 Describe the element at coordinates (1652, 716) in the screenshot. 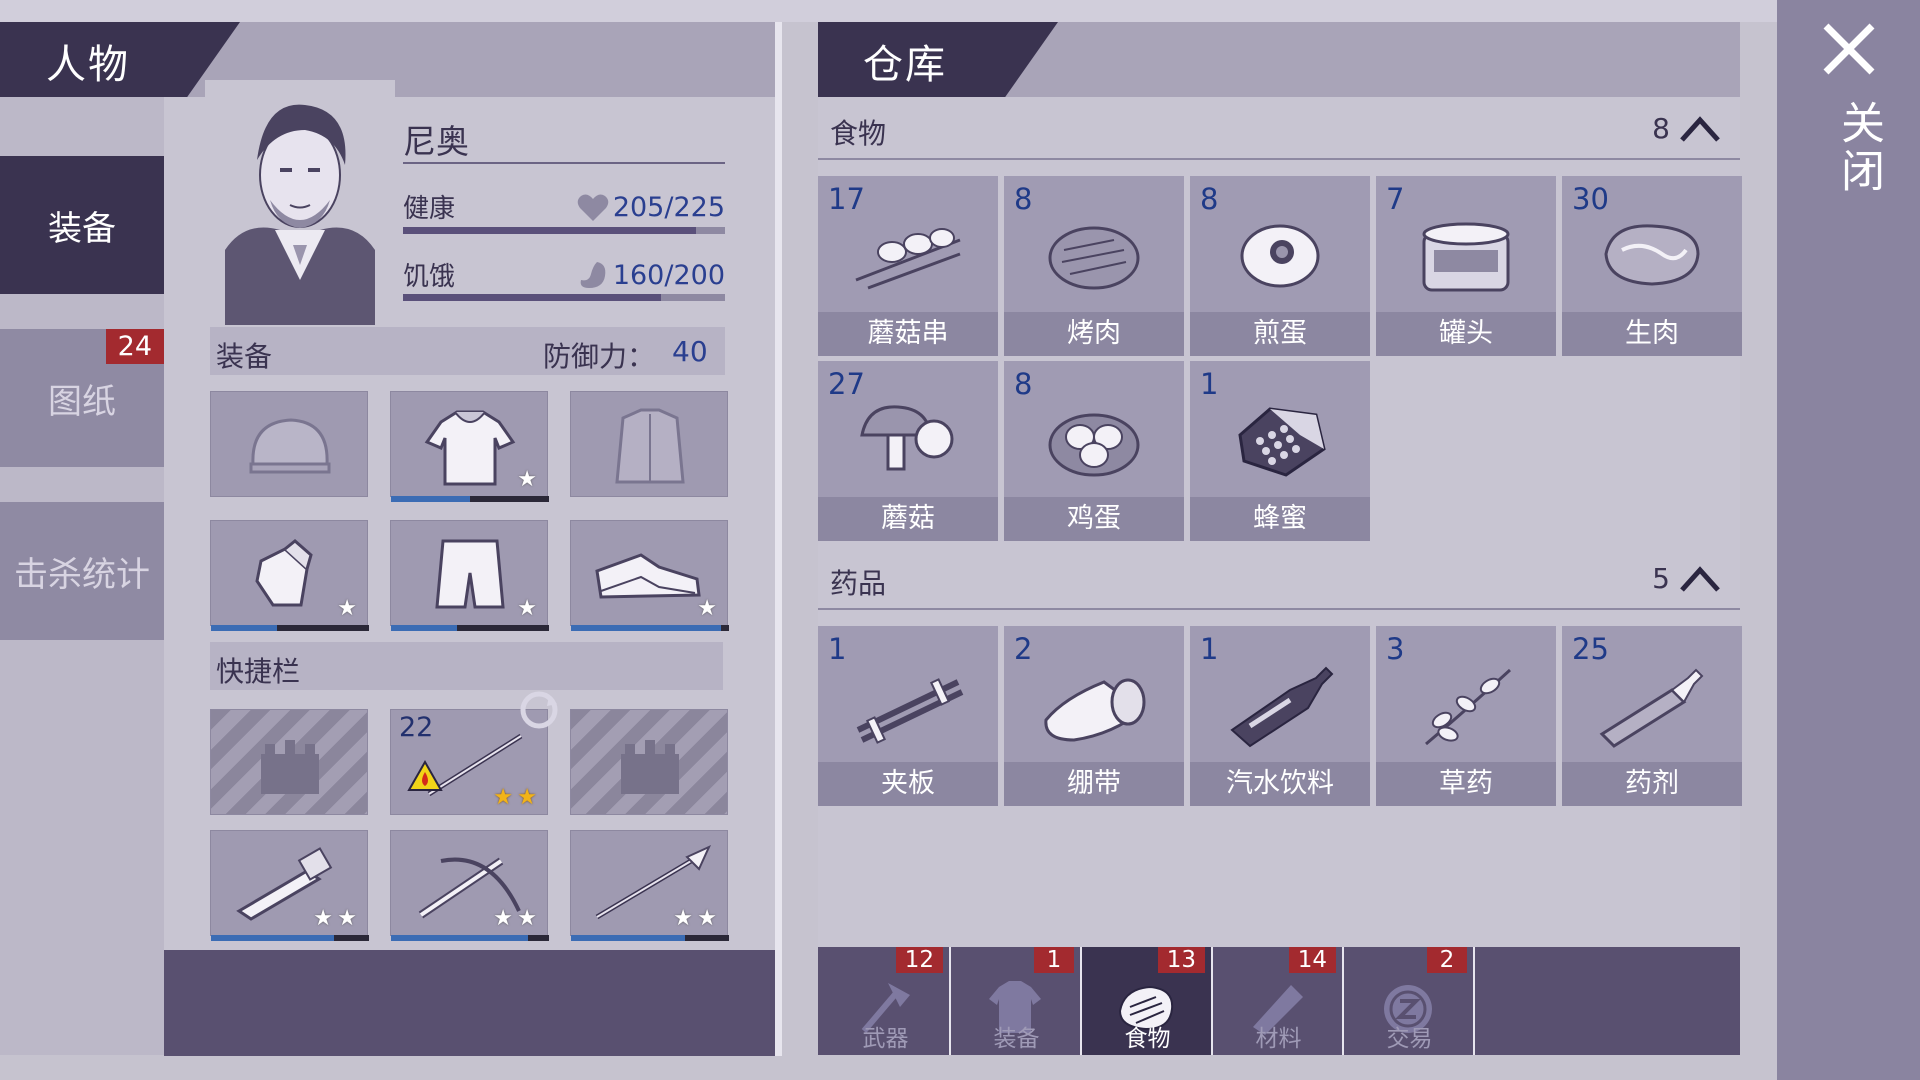

I see `item-syringe: 25 药剂` at that location.